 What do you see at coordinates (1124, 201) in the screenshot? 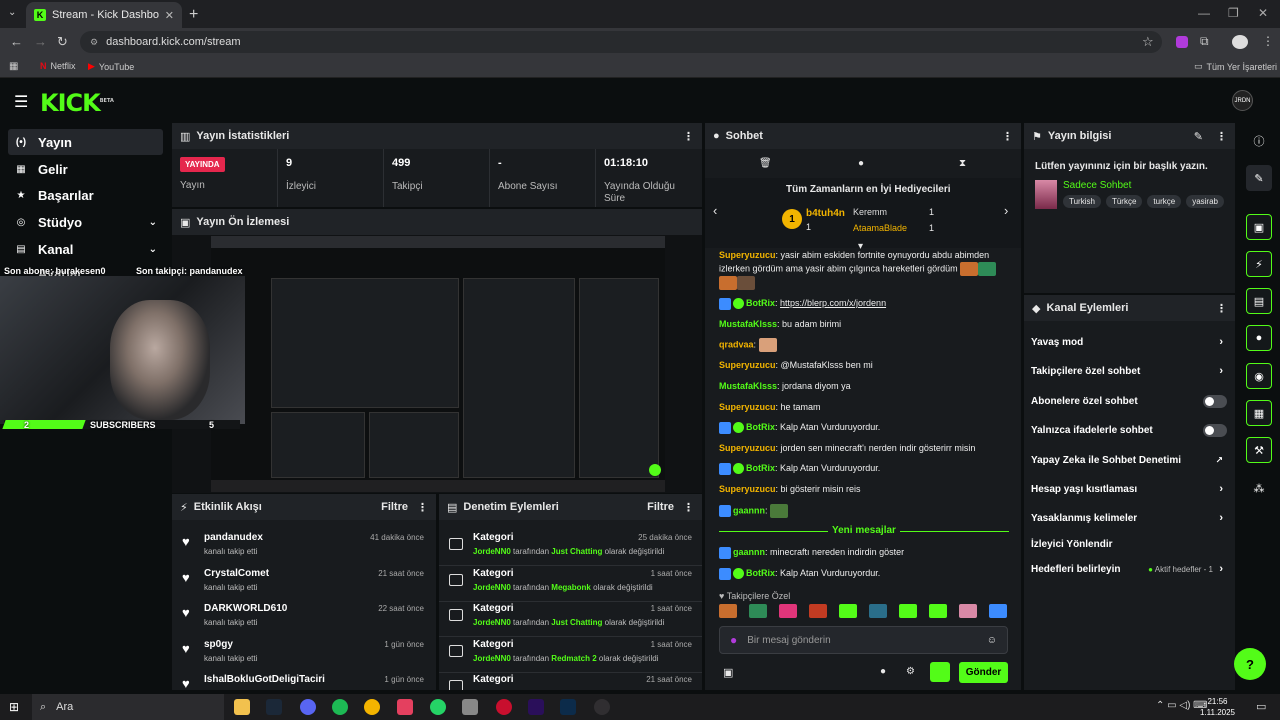
I see `tag: Türkçe` at bounding box center [1124, 201].